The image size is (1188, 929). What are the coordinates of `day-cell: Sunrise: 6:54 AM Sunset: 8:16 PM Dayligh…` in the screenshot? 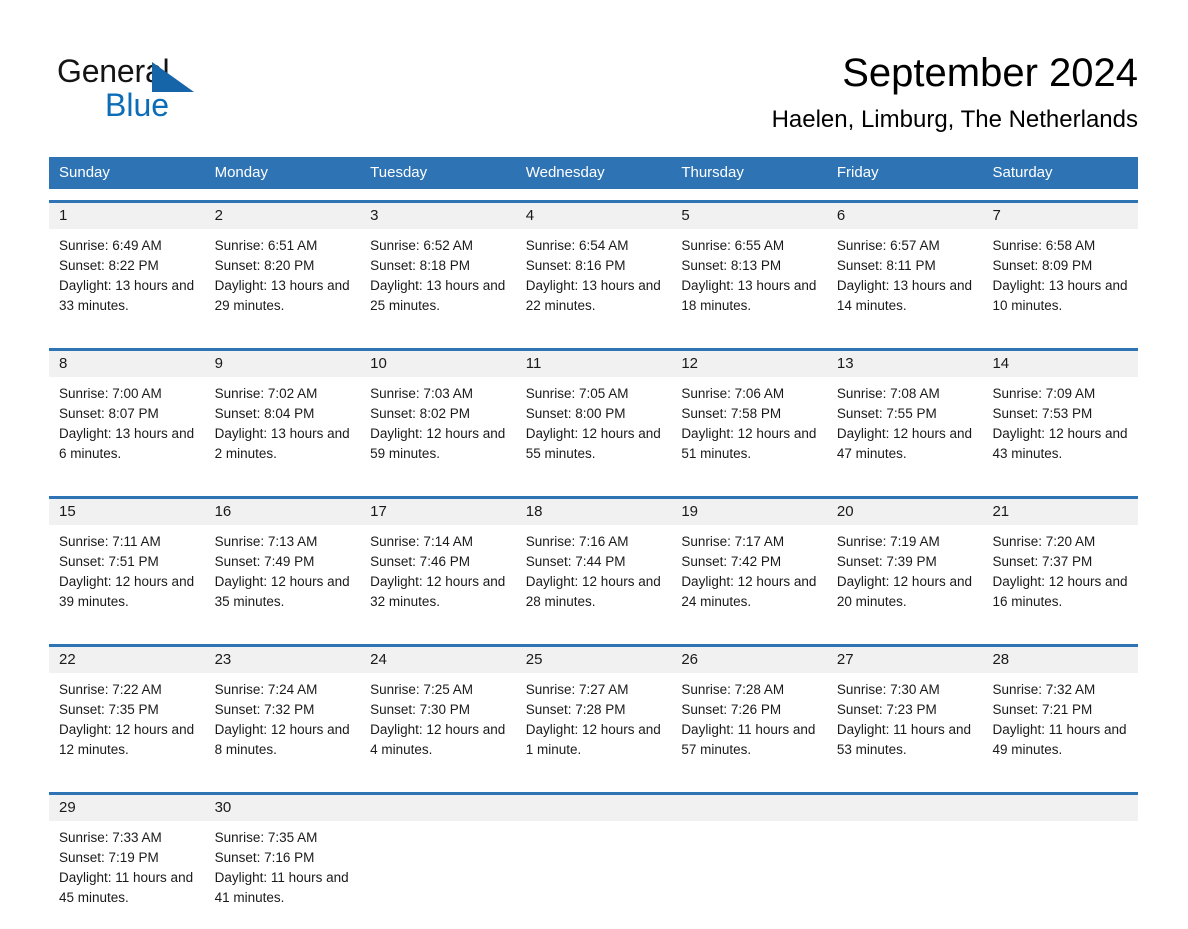 It's located at (594, 283).